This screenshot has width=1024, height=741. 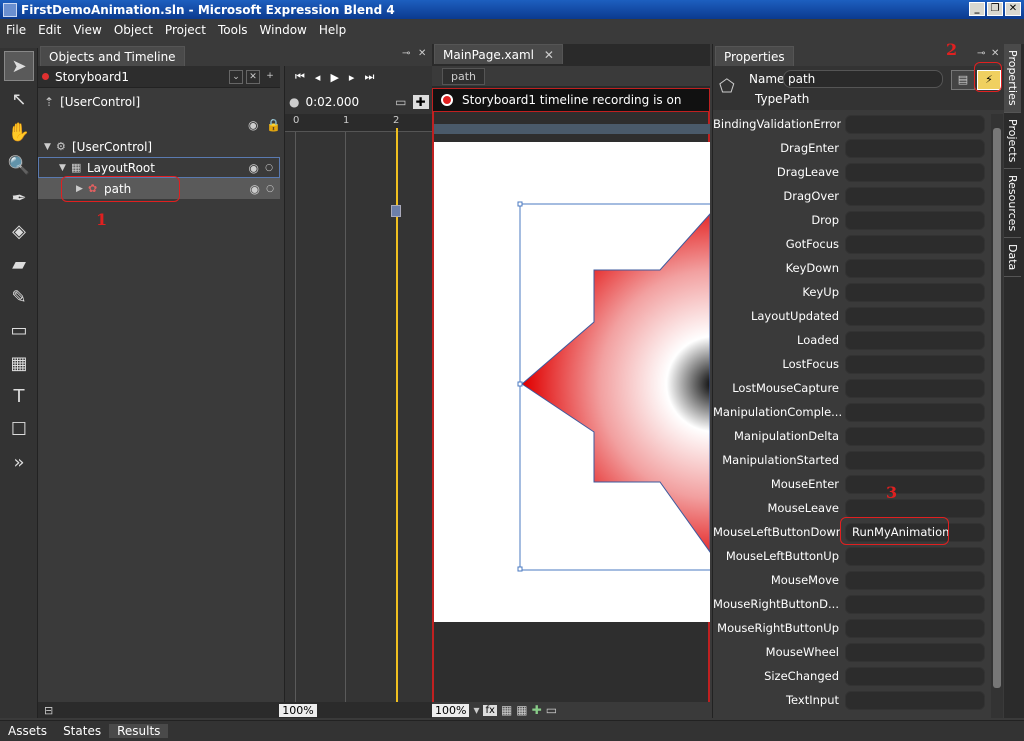 What do you see at coordinates (863, 79) in the screenshot?
I see `name-field` at bounding box center [863, 79].